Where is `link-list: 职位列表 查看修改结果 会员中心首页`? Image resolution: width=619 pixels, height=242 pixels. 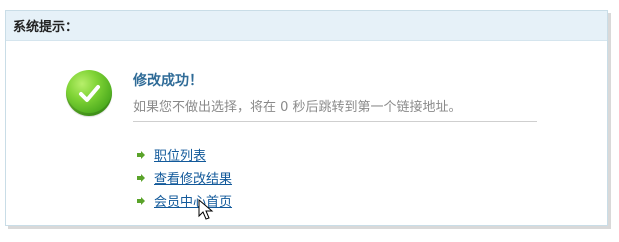 link-list: 职位列表 查看修改结果 会员中心首页 is located at coordinates (261, 177).